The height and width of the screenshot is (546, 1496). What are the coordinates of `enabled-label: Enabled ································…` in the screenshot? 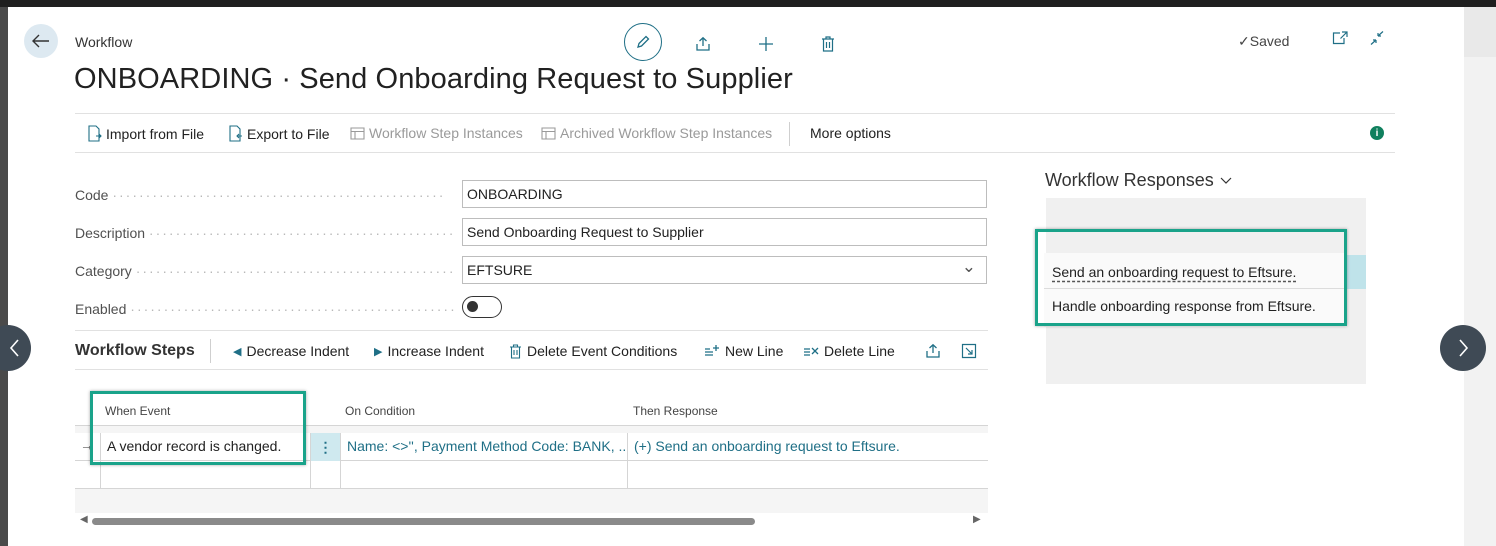 It's located at (265, 309).